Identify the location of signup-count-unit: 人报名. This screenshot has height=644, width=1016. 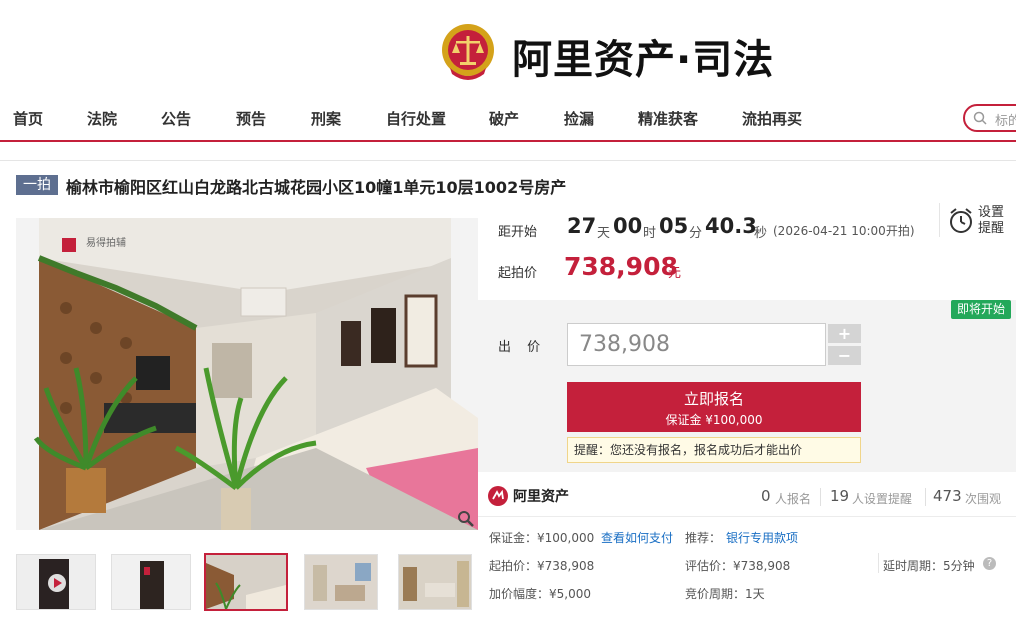
(793, 499).